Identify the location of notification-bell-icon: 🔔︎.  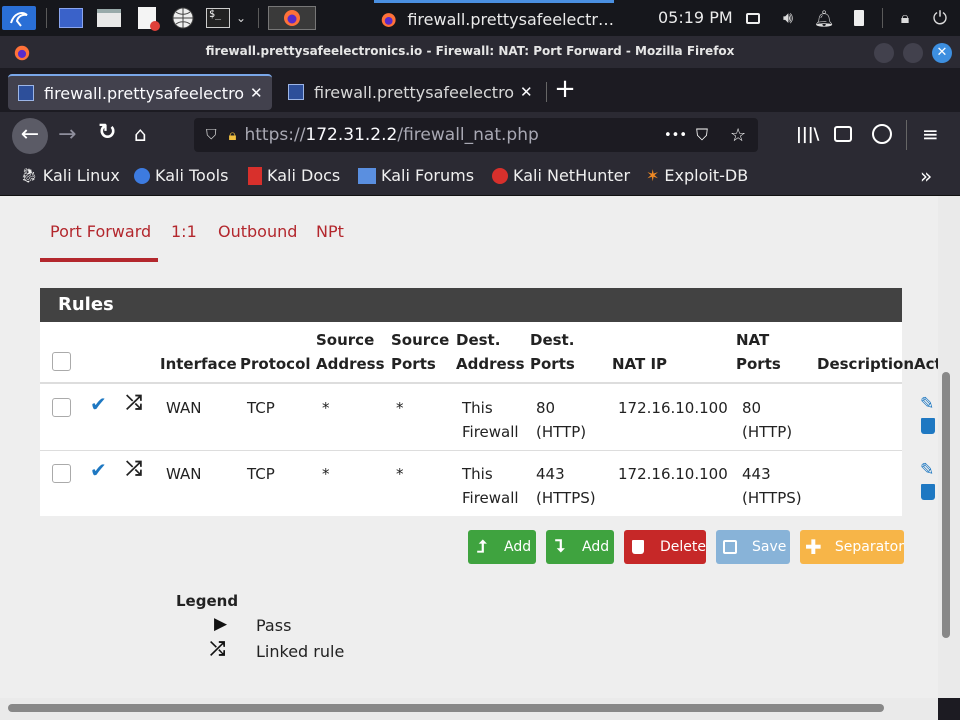
(824, 18).